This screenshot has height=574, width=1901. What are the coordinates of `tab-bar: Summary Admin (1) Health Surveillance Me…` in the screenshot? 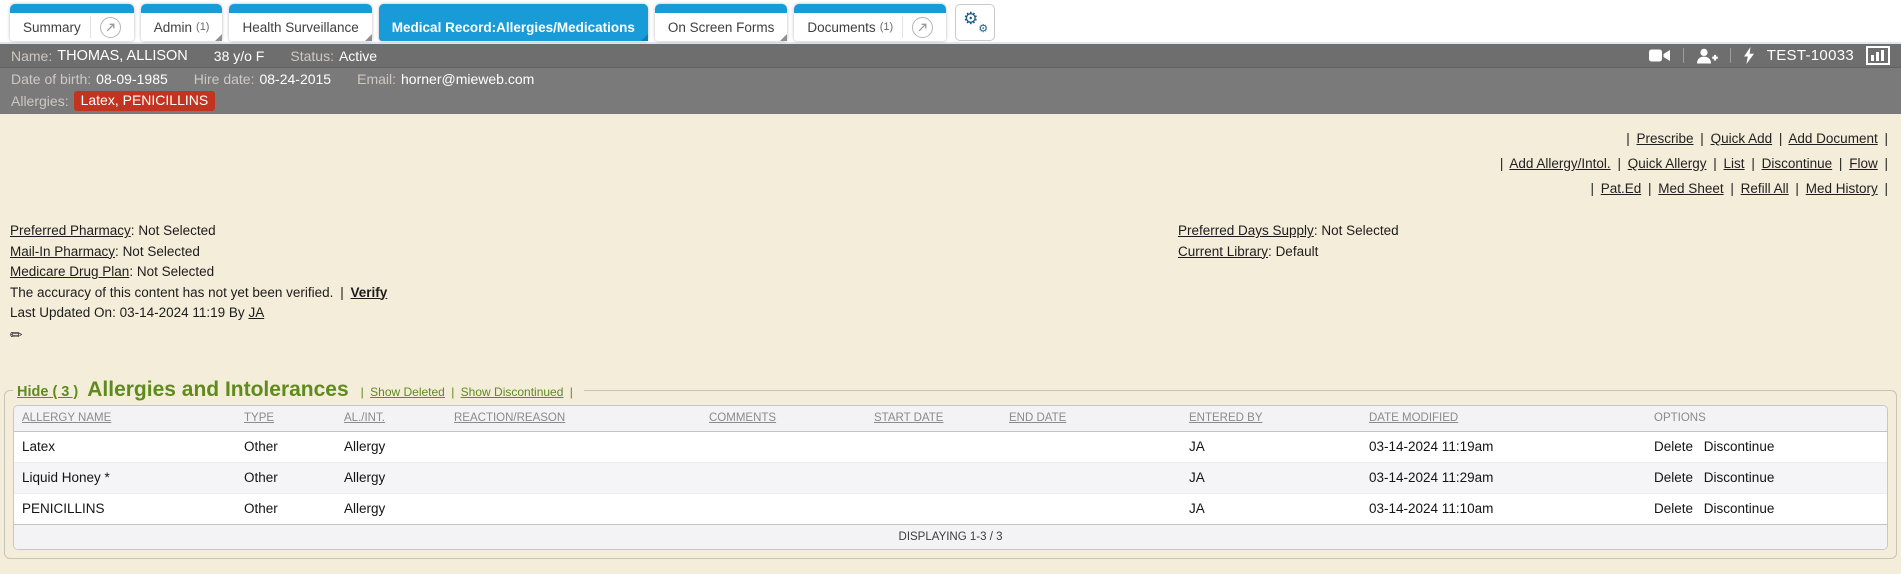 It's located at (950, 22).